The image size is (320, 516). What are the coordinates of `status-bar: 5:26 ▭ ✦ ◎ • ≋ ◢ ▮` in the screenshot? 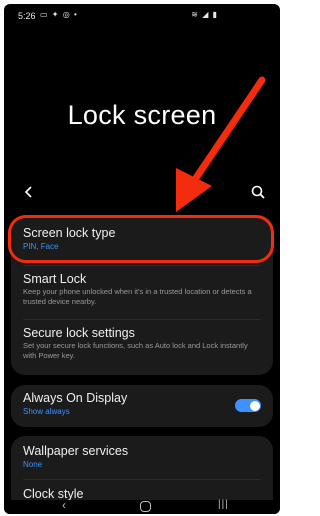 It's located at (142, 15).